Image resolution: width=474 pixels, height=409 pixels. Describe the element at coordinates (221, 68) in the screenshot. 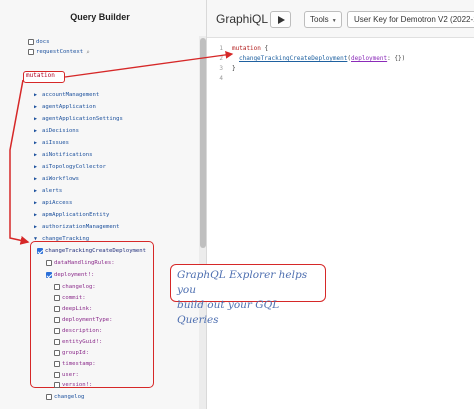

I see `line-number: 3` at that location.